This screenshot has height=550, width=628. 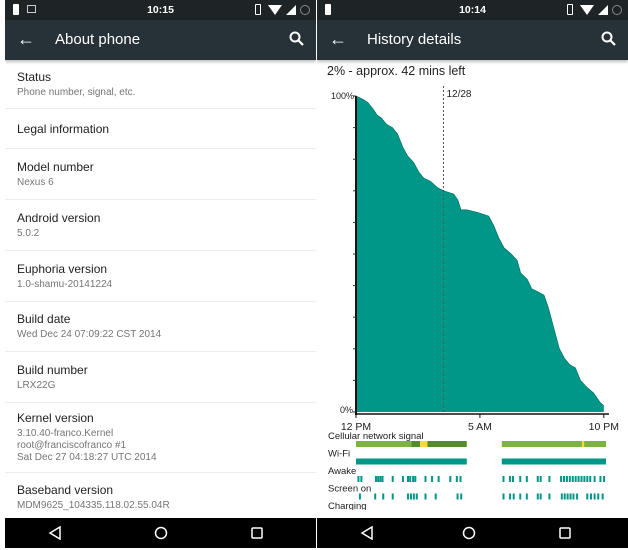 I want to click on settings-item-build-date: Build date Wed Dec 24 07:09:22 CST 2014, so click(x=160, y=327).